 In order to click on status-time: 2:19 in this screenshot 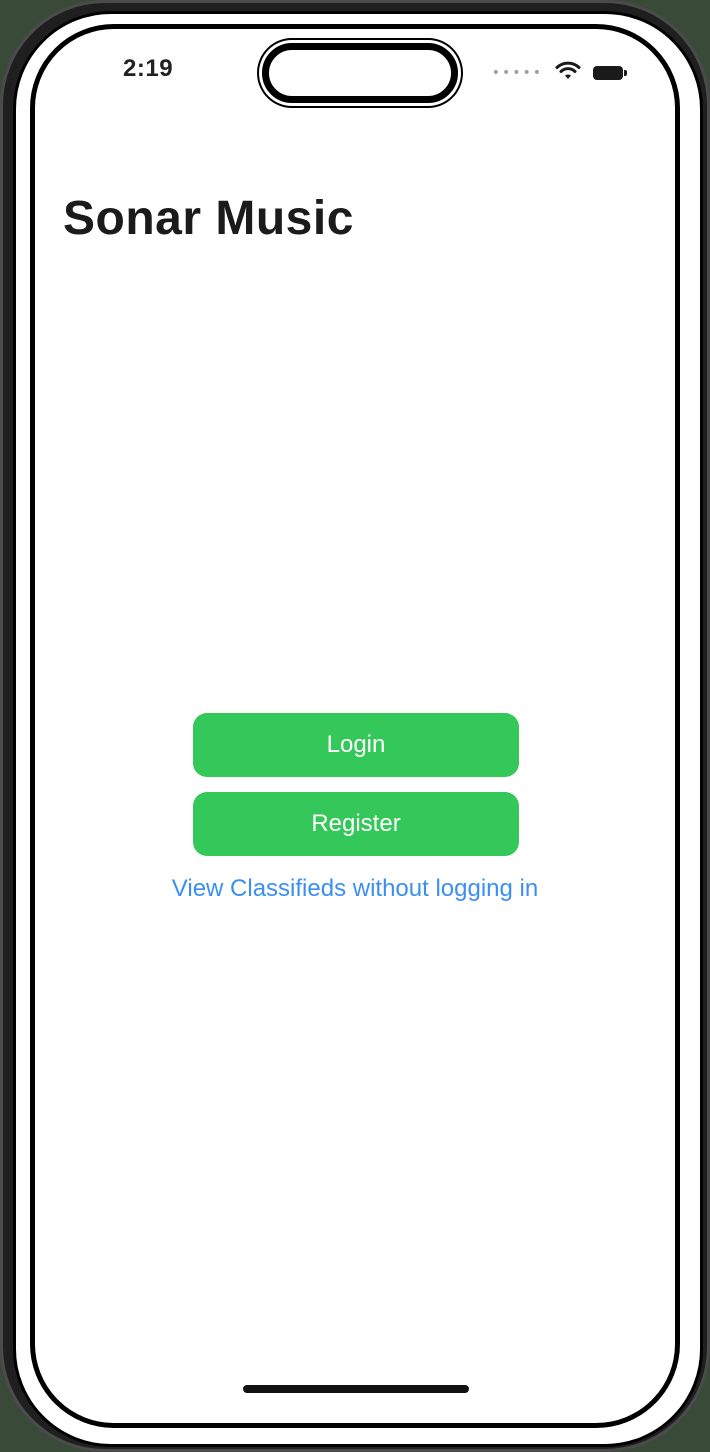, I will do `click(148, 68)`.